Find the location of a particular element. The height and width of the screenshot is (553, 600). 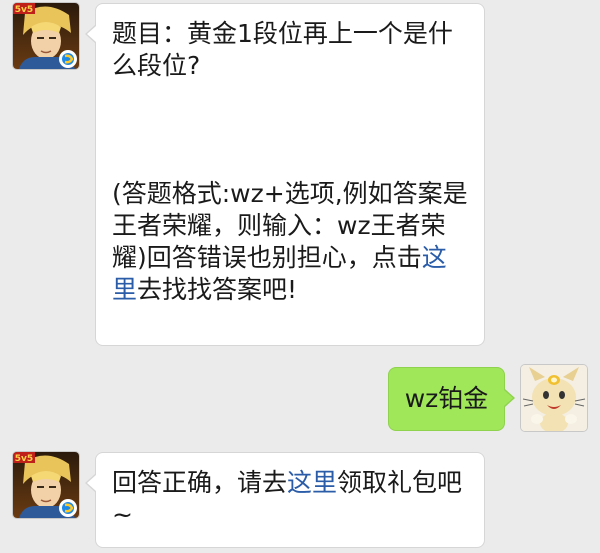

question-text: 题目：黄金1段位再上一个是什么段位? is located at coordinates (282, 49).